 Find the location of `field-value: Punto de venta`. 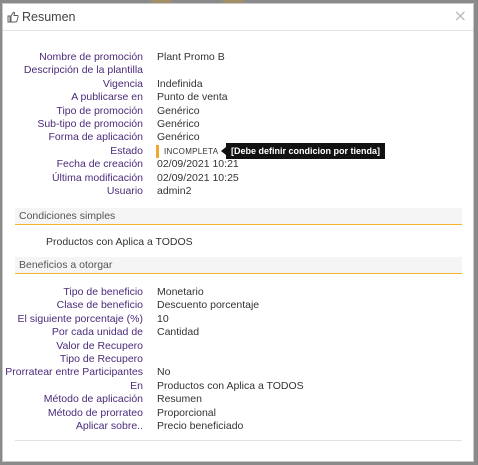

field-value: Punto de venta is located at coordinates (192, 97).